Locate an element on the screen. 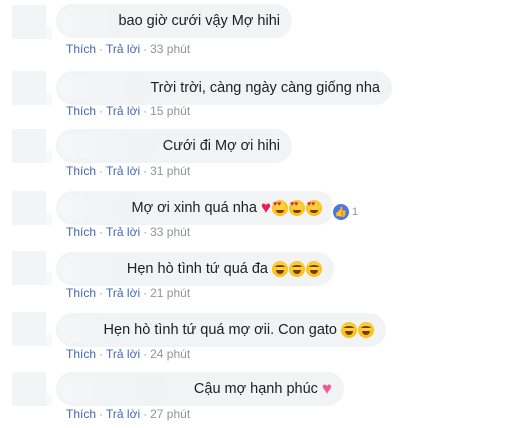 This screenshot has width=526, height=428. comment-actions: Thích · Trả lời · 27 phút is located at coordinates (128, 414).